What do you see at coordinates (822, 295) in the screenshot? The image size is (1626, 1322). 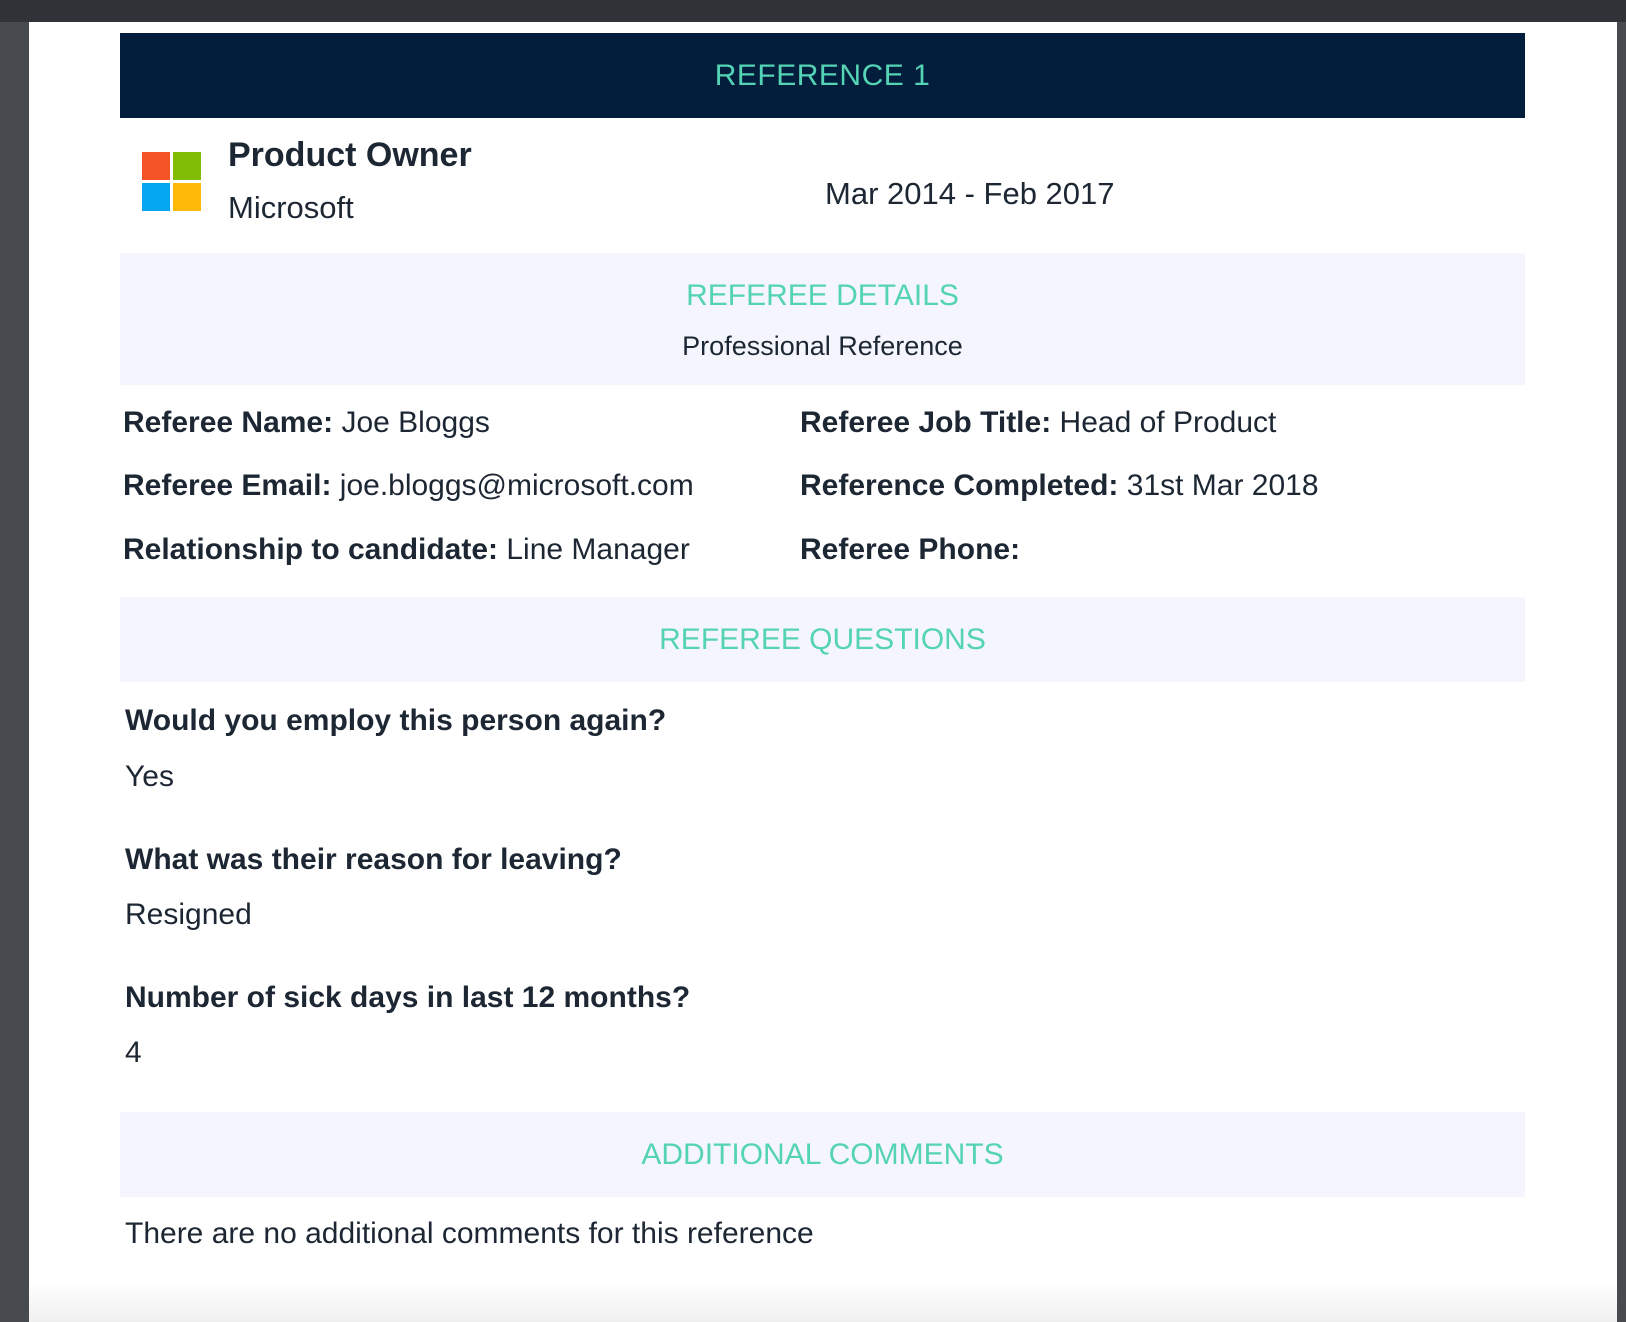 I see `referee-details-title: REFEREE DETAILS` at bounding box center [822, 295].